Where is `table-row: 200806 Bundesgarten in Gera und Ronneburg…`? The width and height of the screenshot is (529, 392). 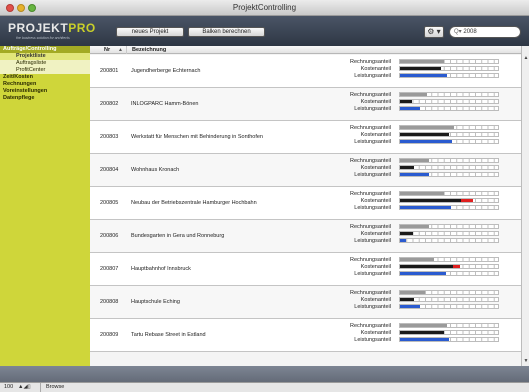
table-row: 200806 Bundesgarten in Gera und Ronneburg… is located at coordinates (305, 236).